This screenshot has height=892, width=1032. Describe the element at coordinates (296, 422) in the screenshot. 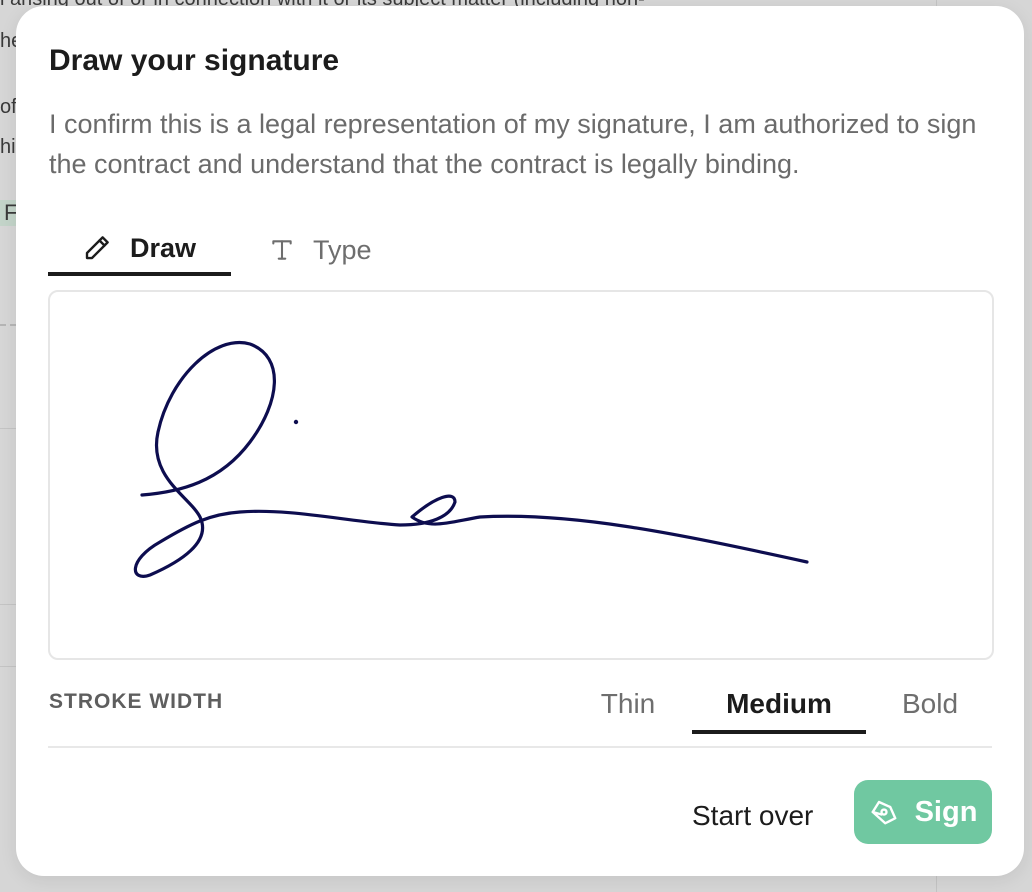

I see `signature-dot` at that location.